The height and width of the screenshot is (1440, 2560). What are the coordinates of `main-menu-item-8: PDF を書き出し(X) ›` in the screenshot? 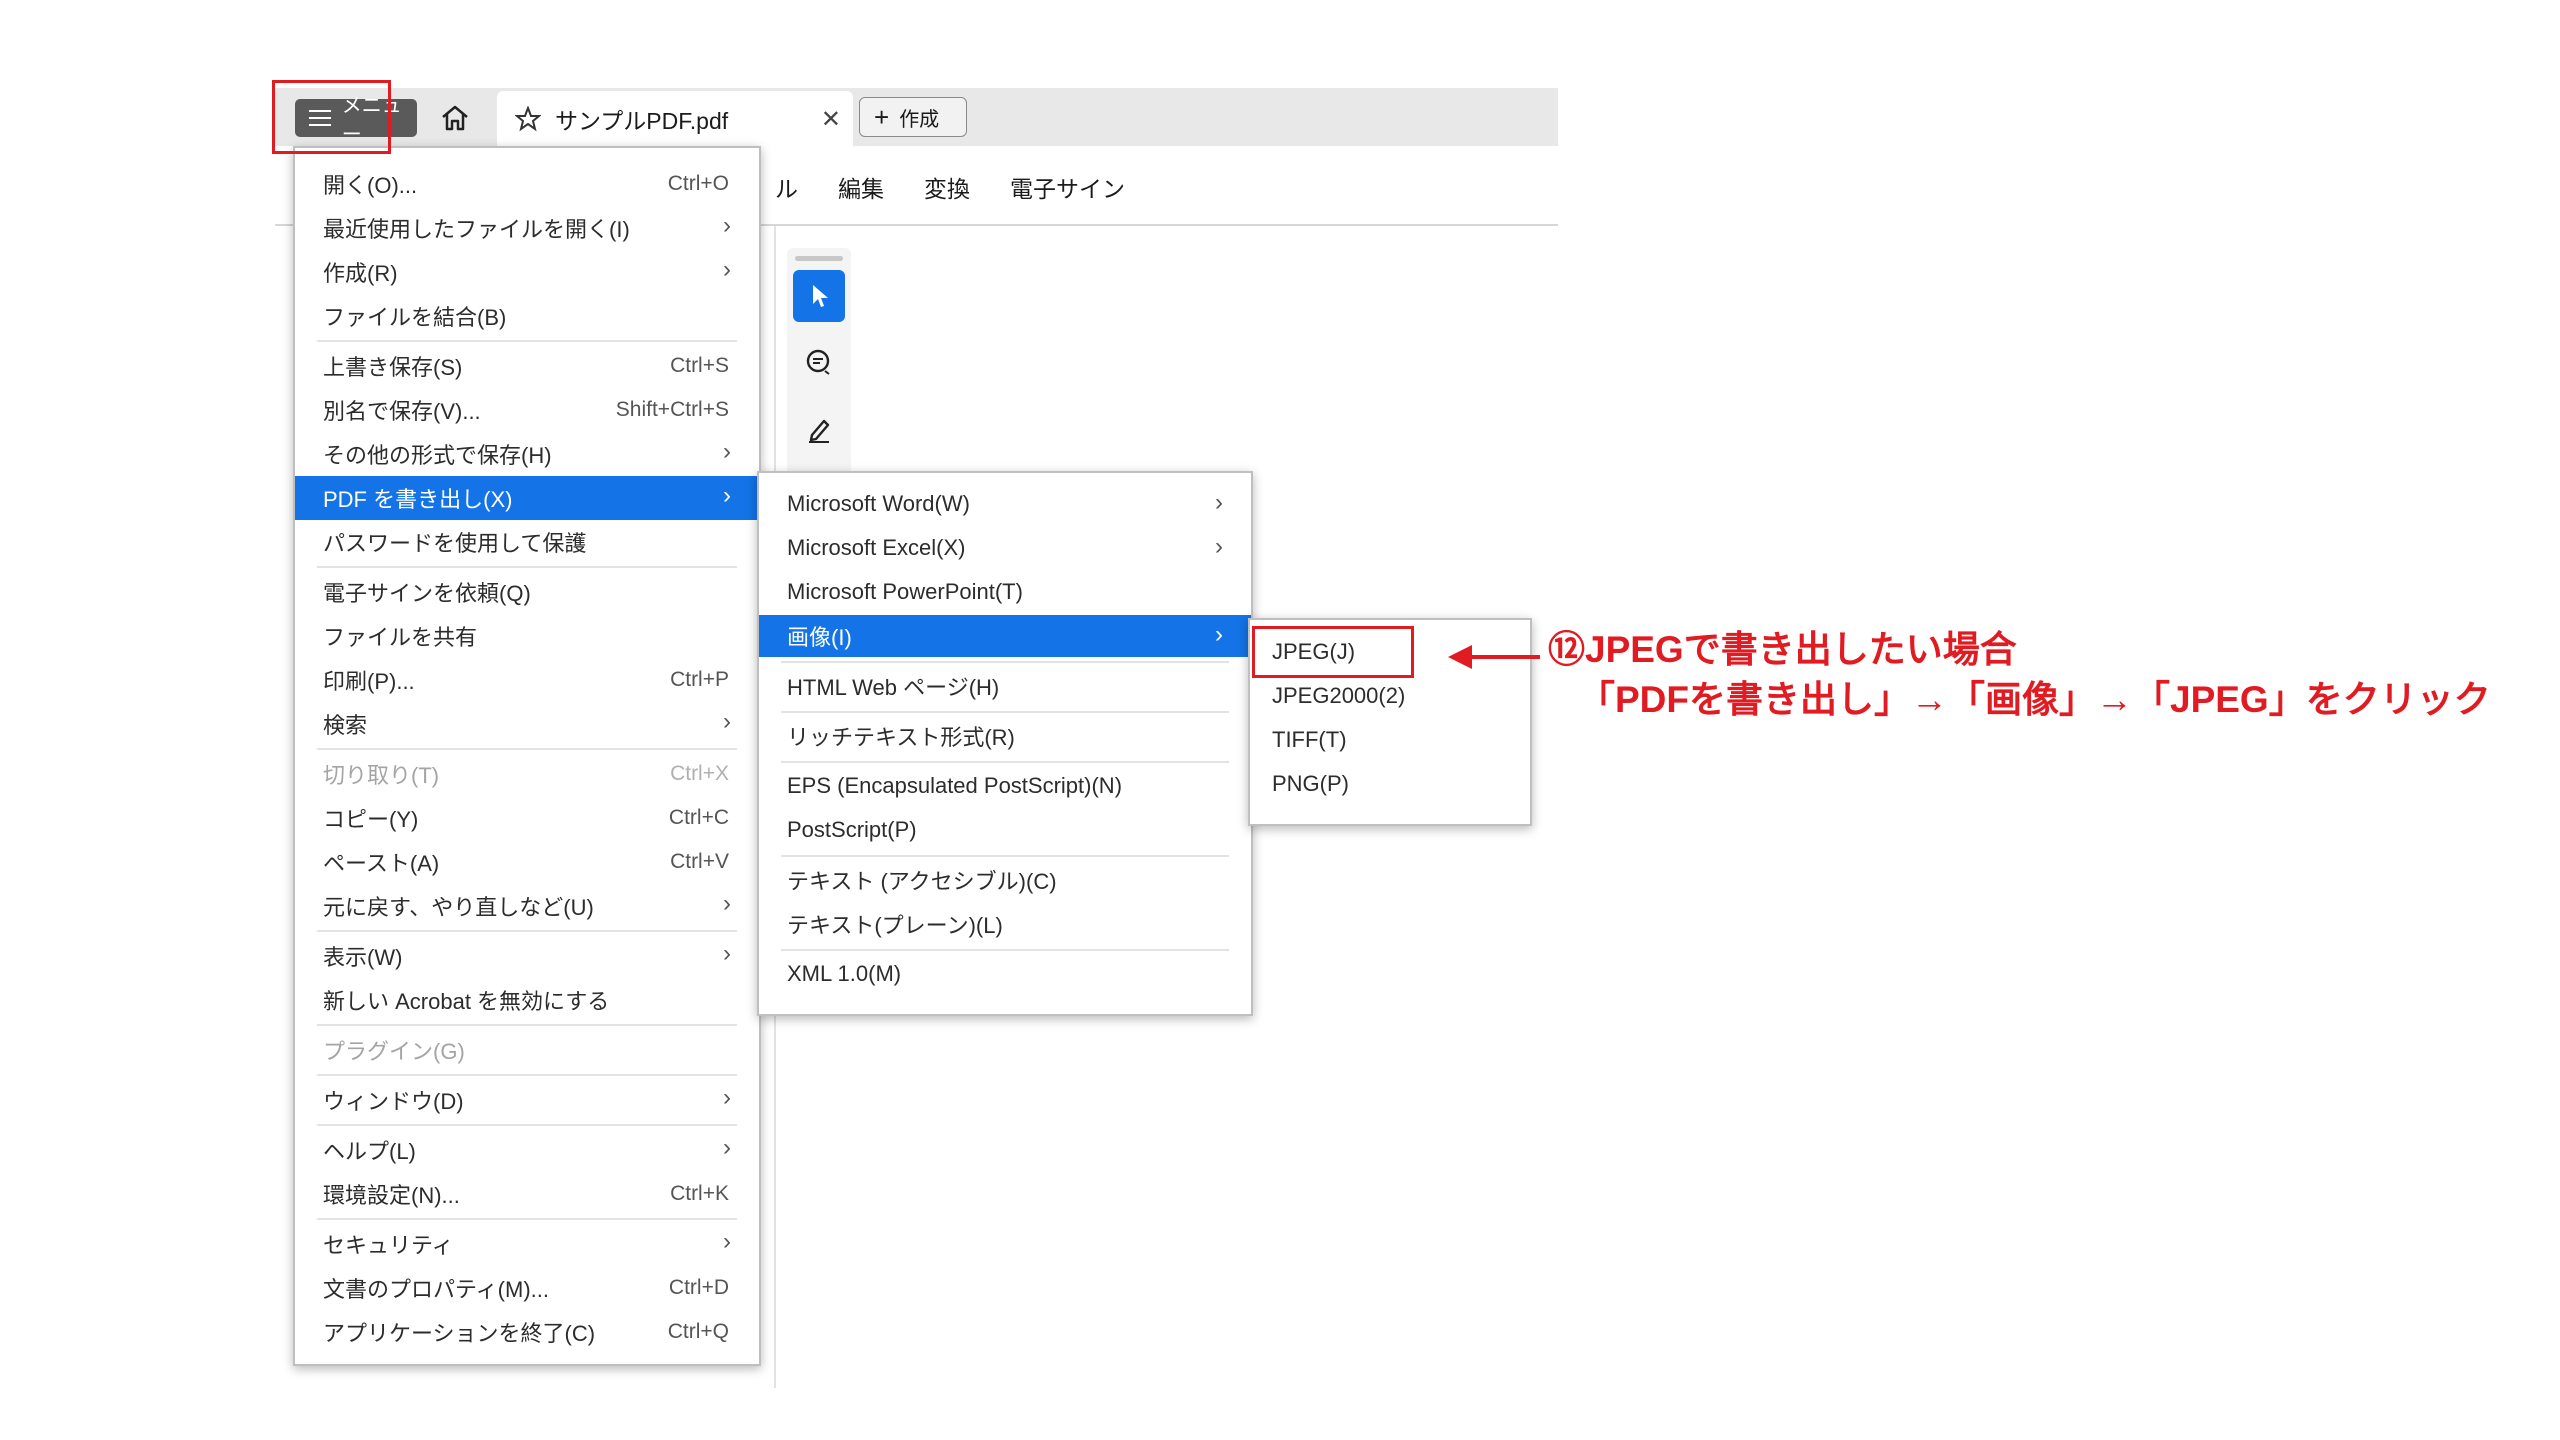 It's located at (527, 498).